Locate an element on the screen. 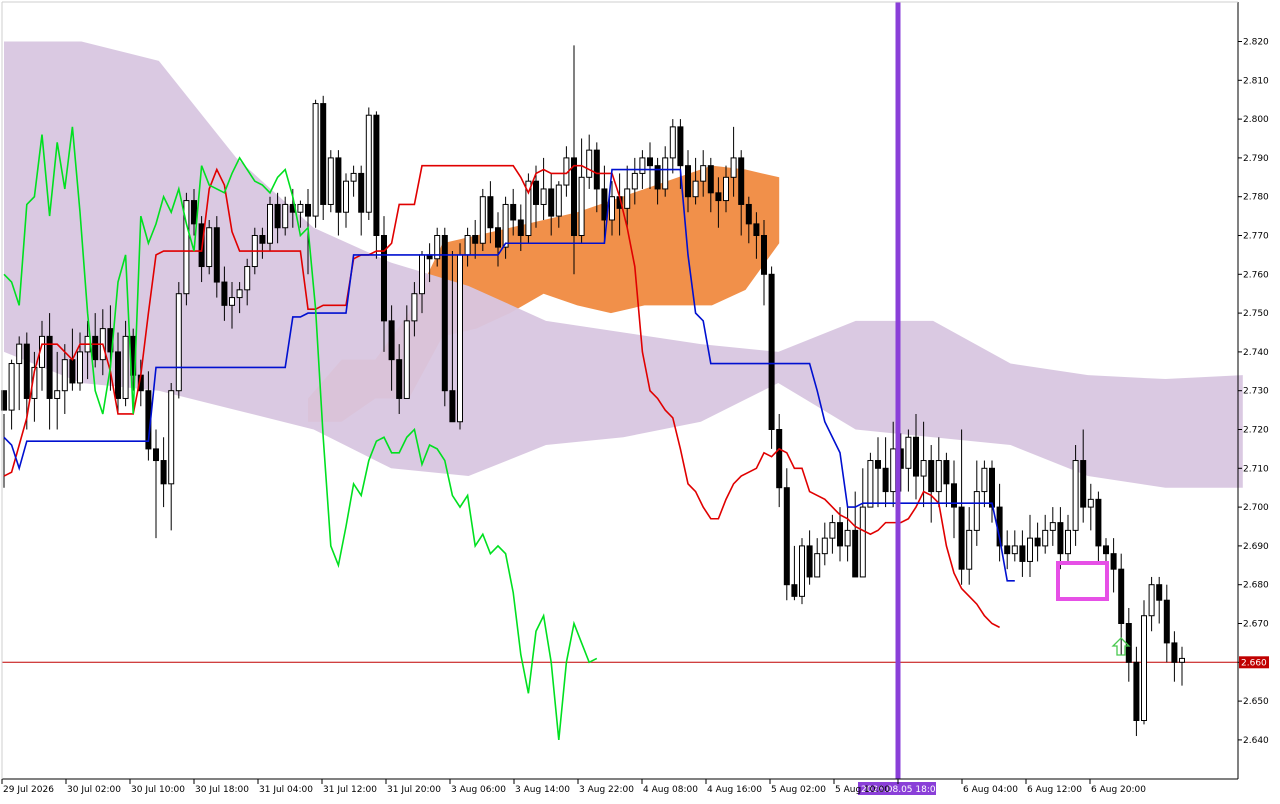 The height and width of the screenshot is (804, 1280). x-tick-label: 30 Jul 18:00 is located at coordinates (222, 790).